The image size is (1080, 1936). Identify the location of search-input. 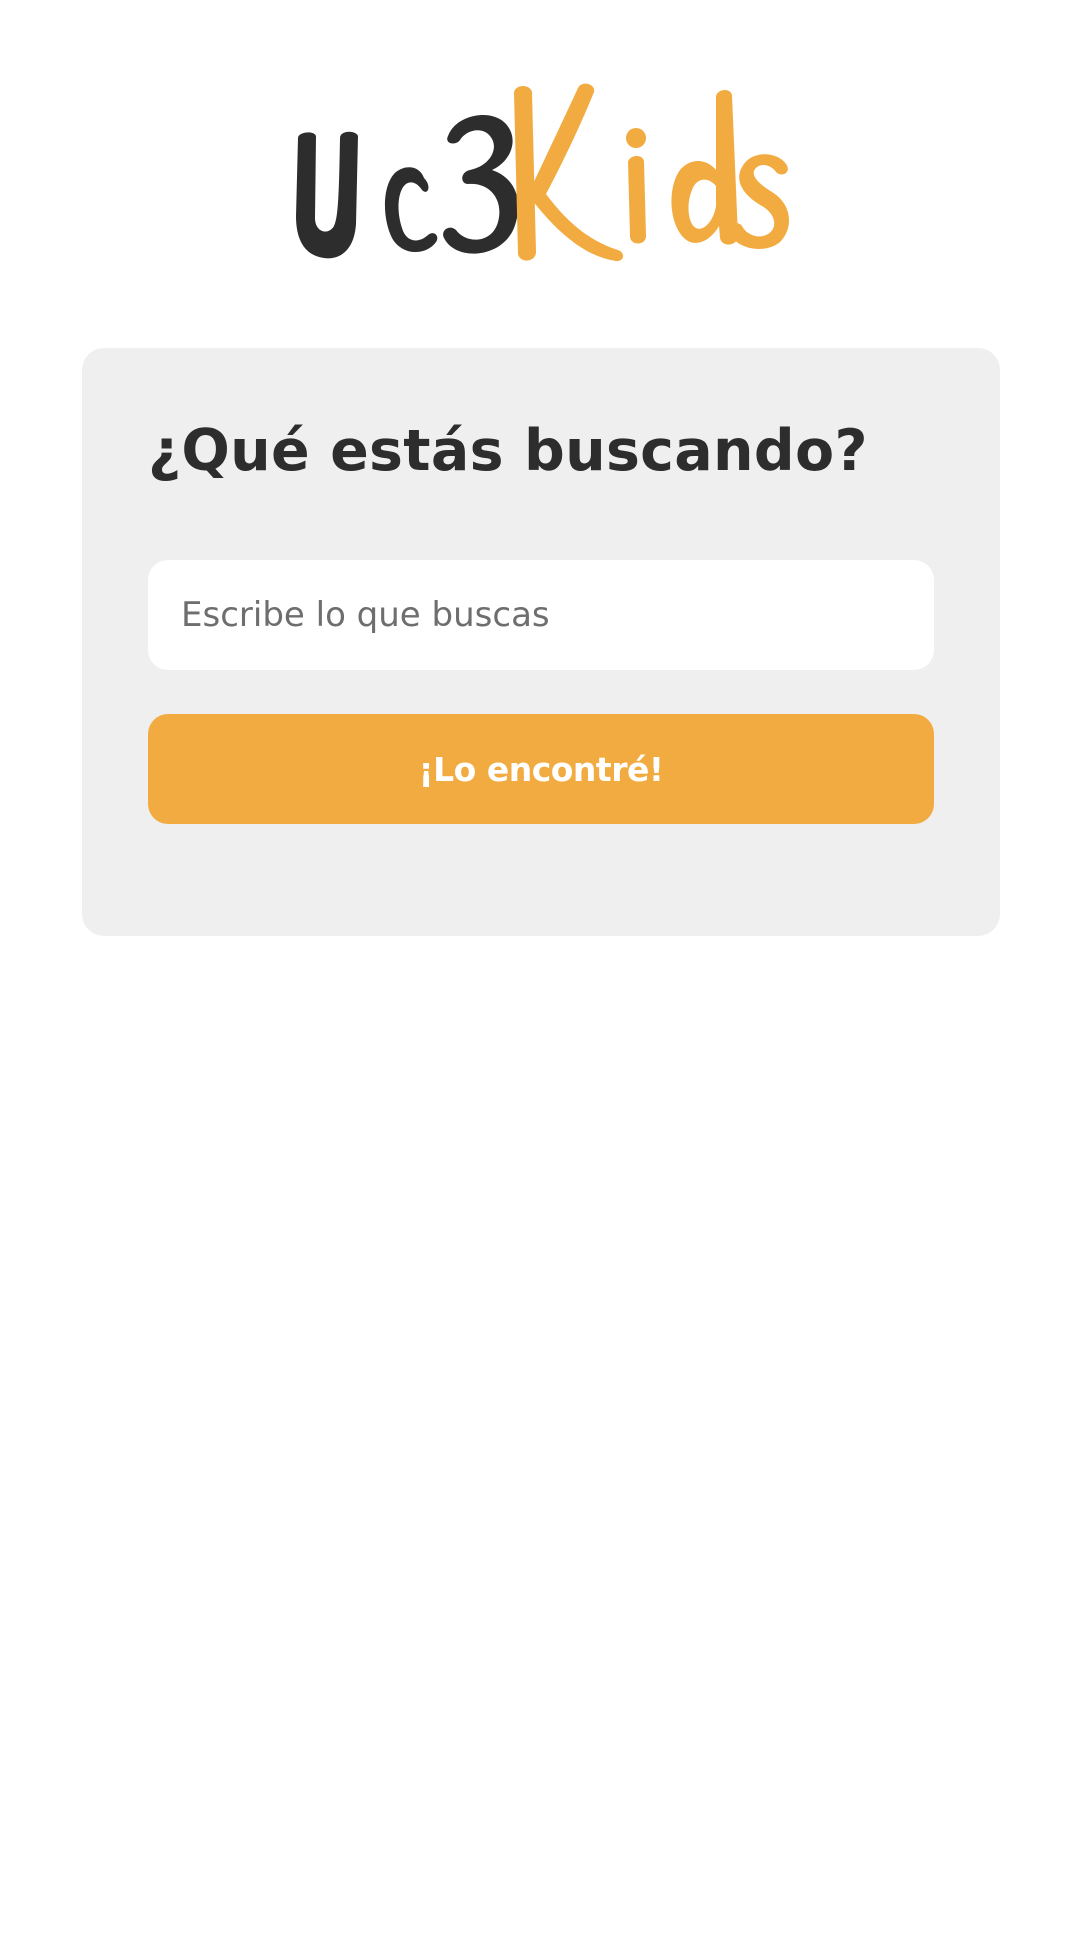
(541, 615).